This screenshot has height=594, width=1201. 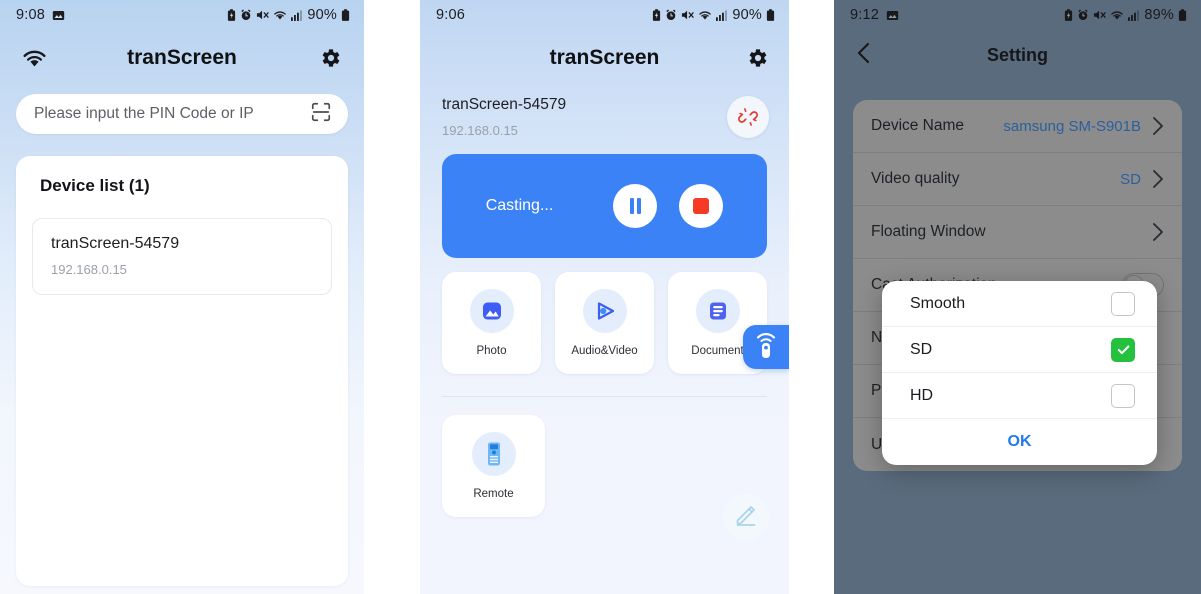 I want to click on checkbox-sd, so click(x=1123, y=349).